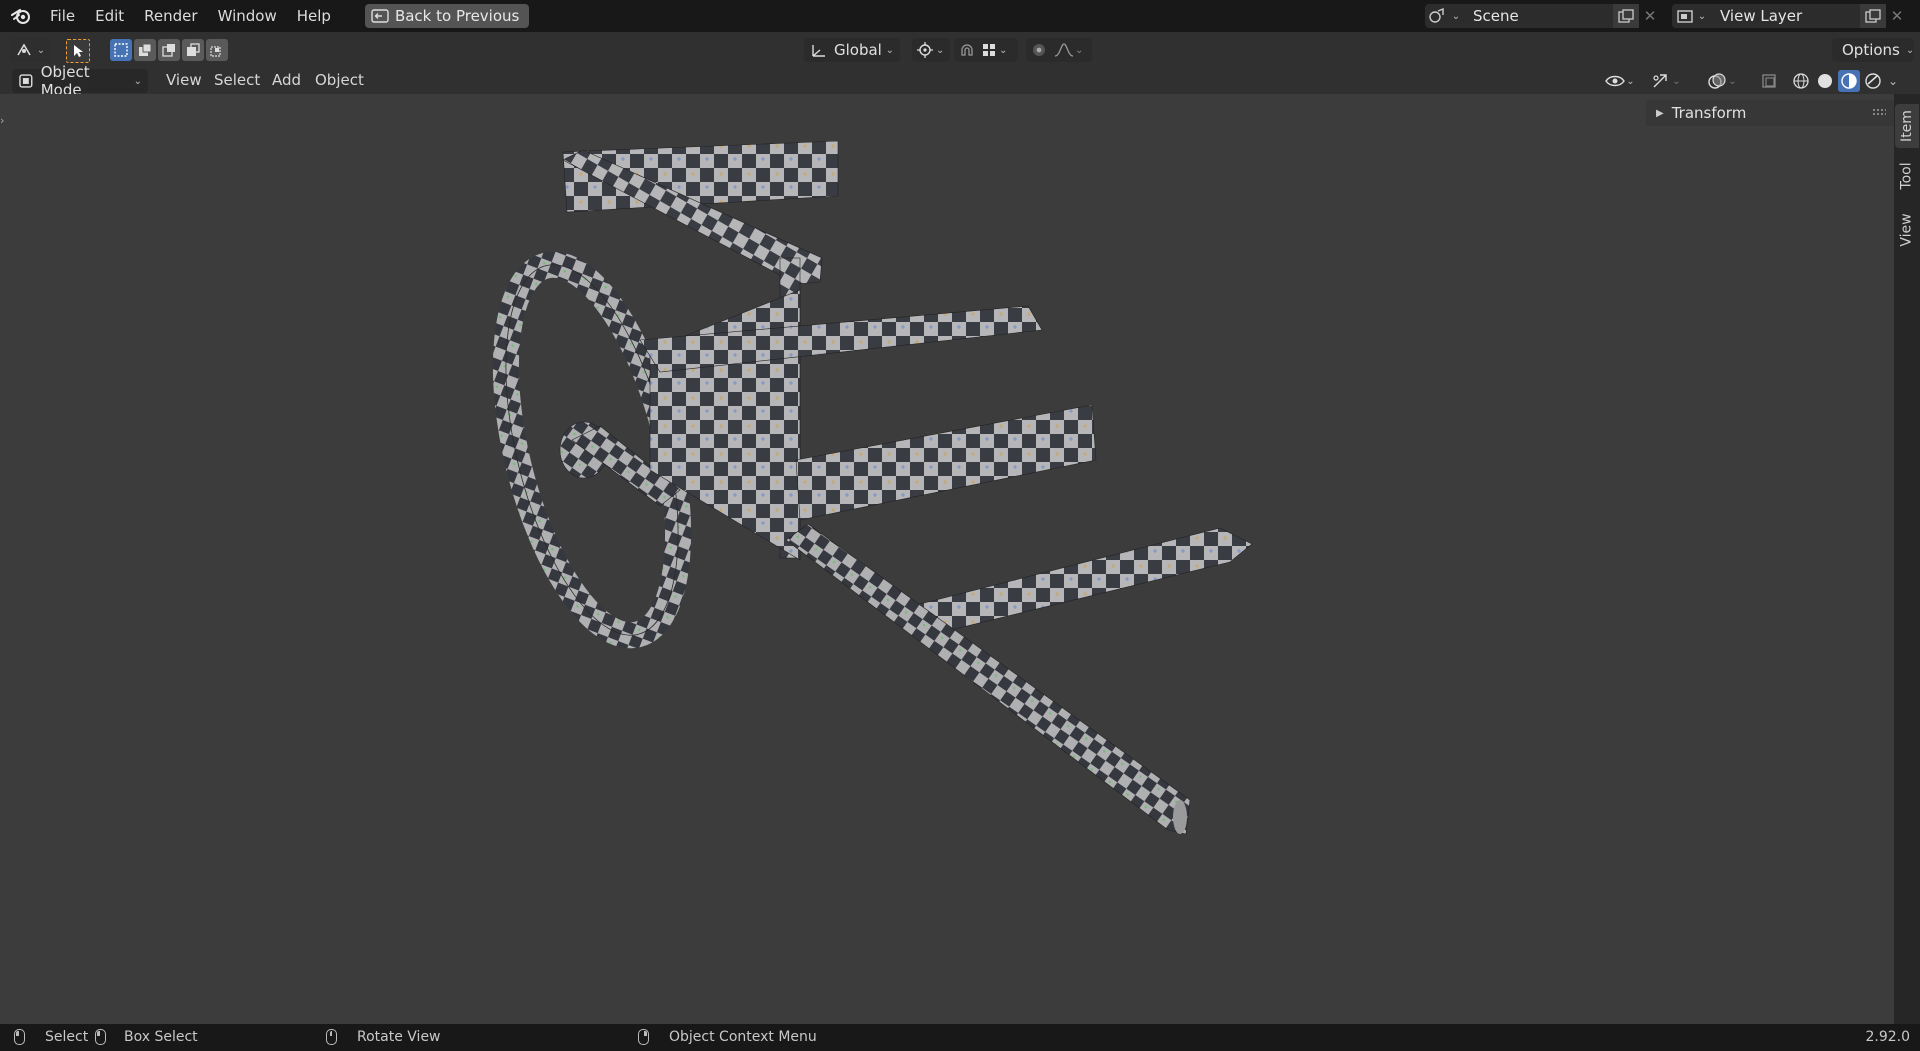 The image size is (1920, 1051). Describe the element at coordinates (21, 16) in the screenshot. I see `blender-logo-icon` at that location.